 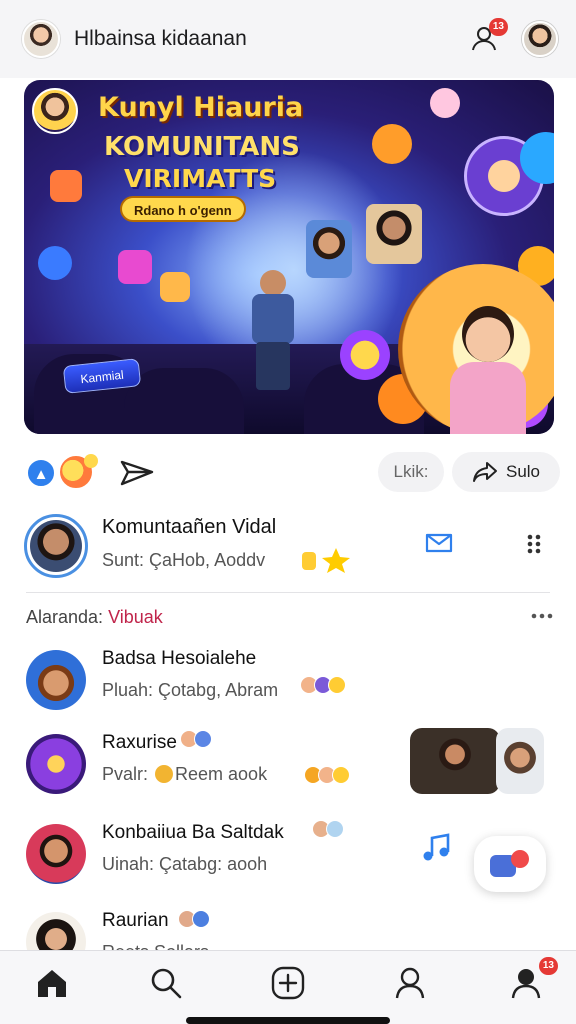 I want to click on section-label-accent: Vibuak, so click(x=135, y=617).